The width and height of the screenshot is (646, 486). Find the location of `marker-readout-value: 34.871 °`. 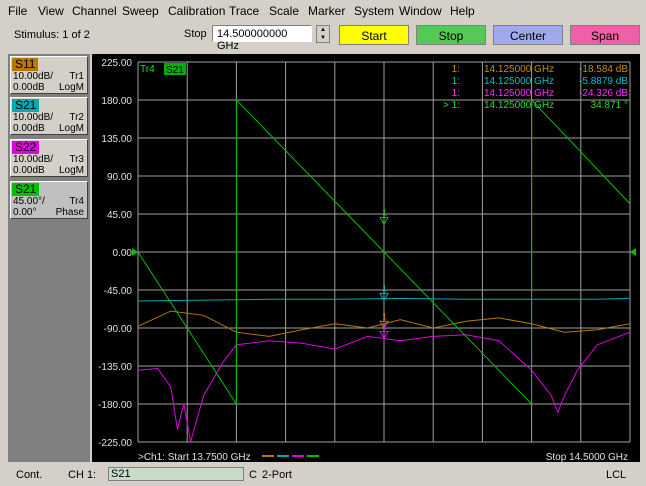

marker-readout-value: 34.871 ° is located at coordinates (609, 105).